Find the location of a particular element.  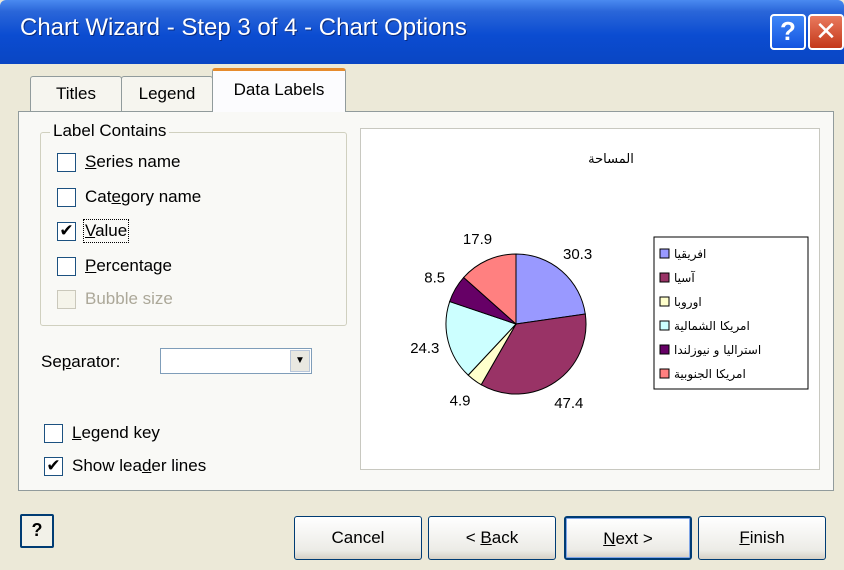

back-button: < Back is located at coordinates (492, 538).